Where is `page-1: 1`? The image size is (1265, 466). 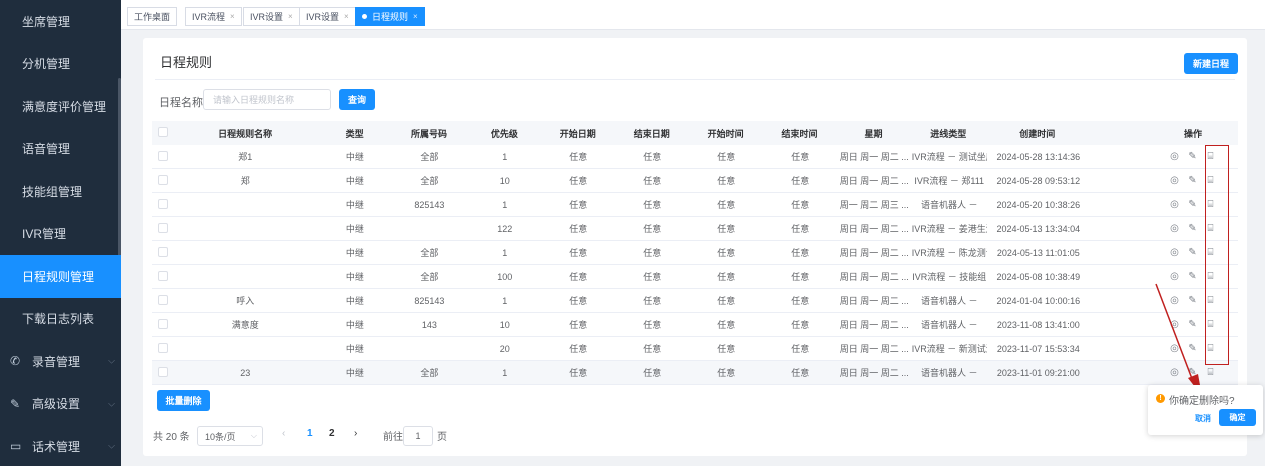
page-1: 1 is located at coordinates (310, 433).